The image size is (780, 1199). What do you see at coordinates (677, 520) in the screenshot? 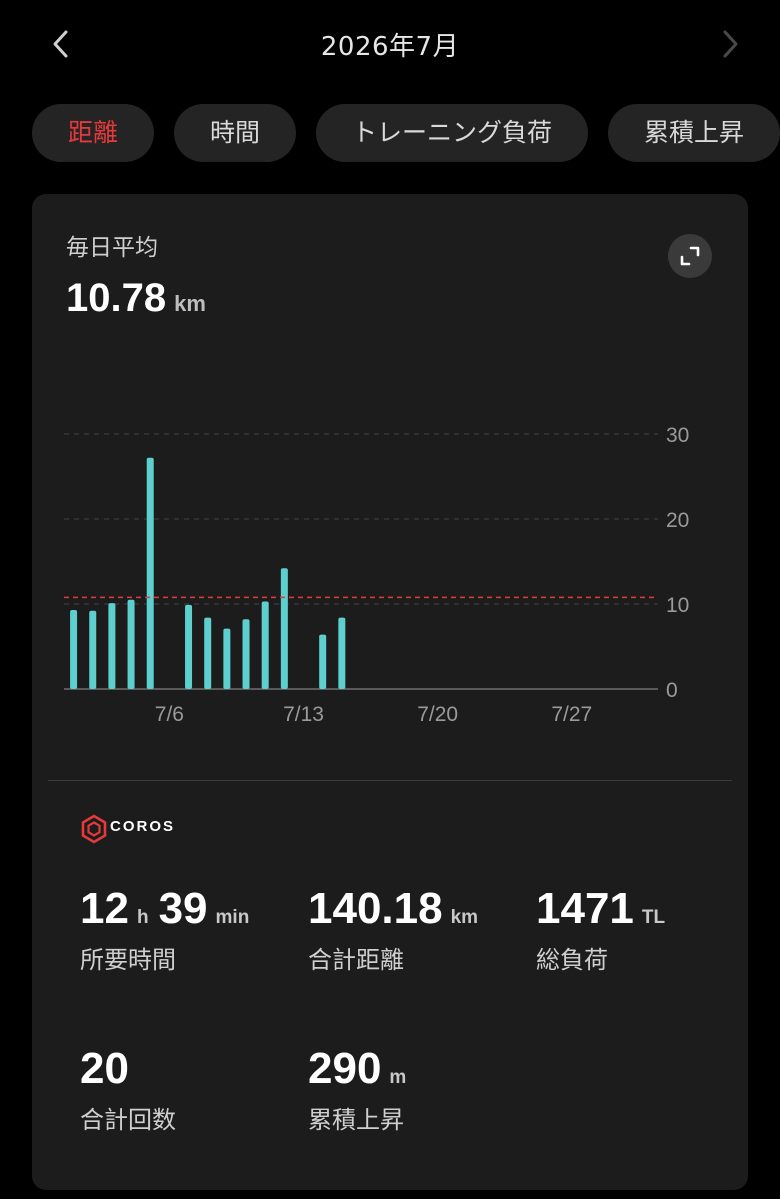
I see `y-tick-label: 20` at bounding box center [677, 520].